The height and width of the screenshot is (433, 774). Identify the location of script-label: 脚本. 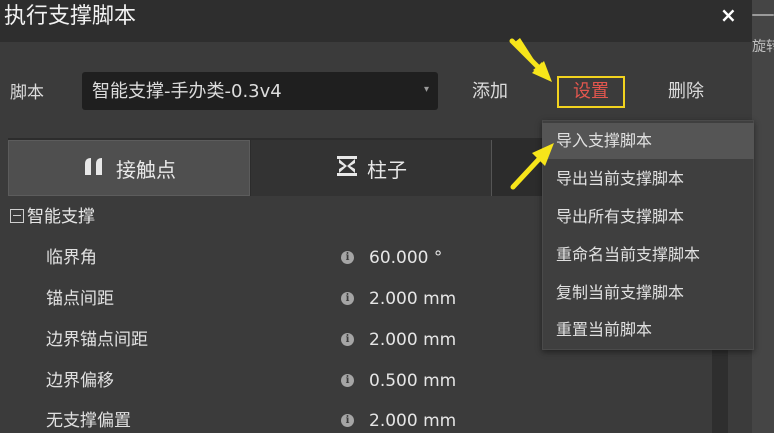
(27, 93).